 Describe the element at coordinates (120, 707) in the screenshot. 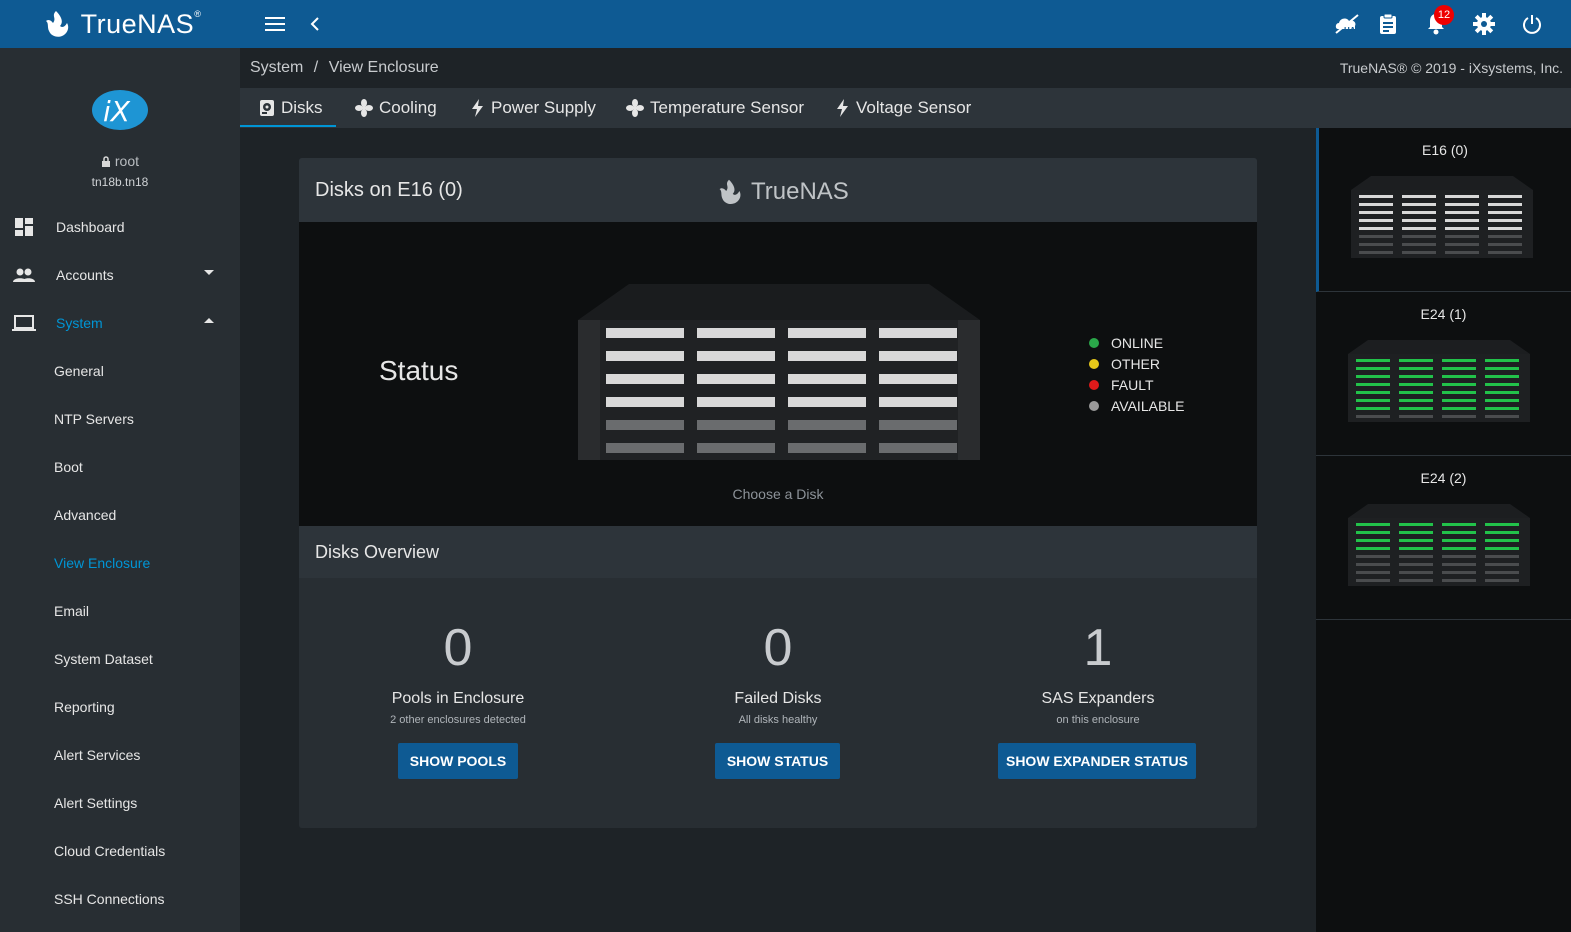

I see `sidebar-item-reporting: Reporting` at that location.